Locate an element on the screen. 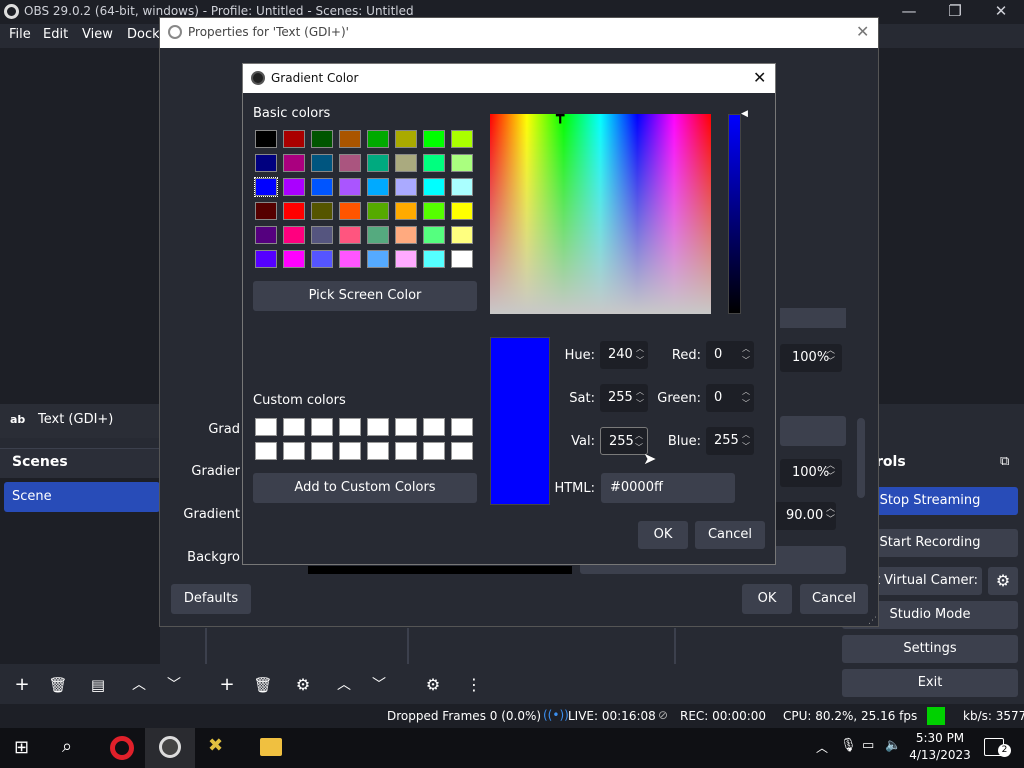 The width and height of the screenshot is (1024, 768). blue-spinbox: 255 ︿ ﹀ is located at coordinates (730, 441).